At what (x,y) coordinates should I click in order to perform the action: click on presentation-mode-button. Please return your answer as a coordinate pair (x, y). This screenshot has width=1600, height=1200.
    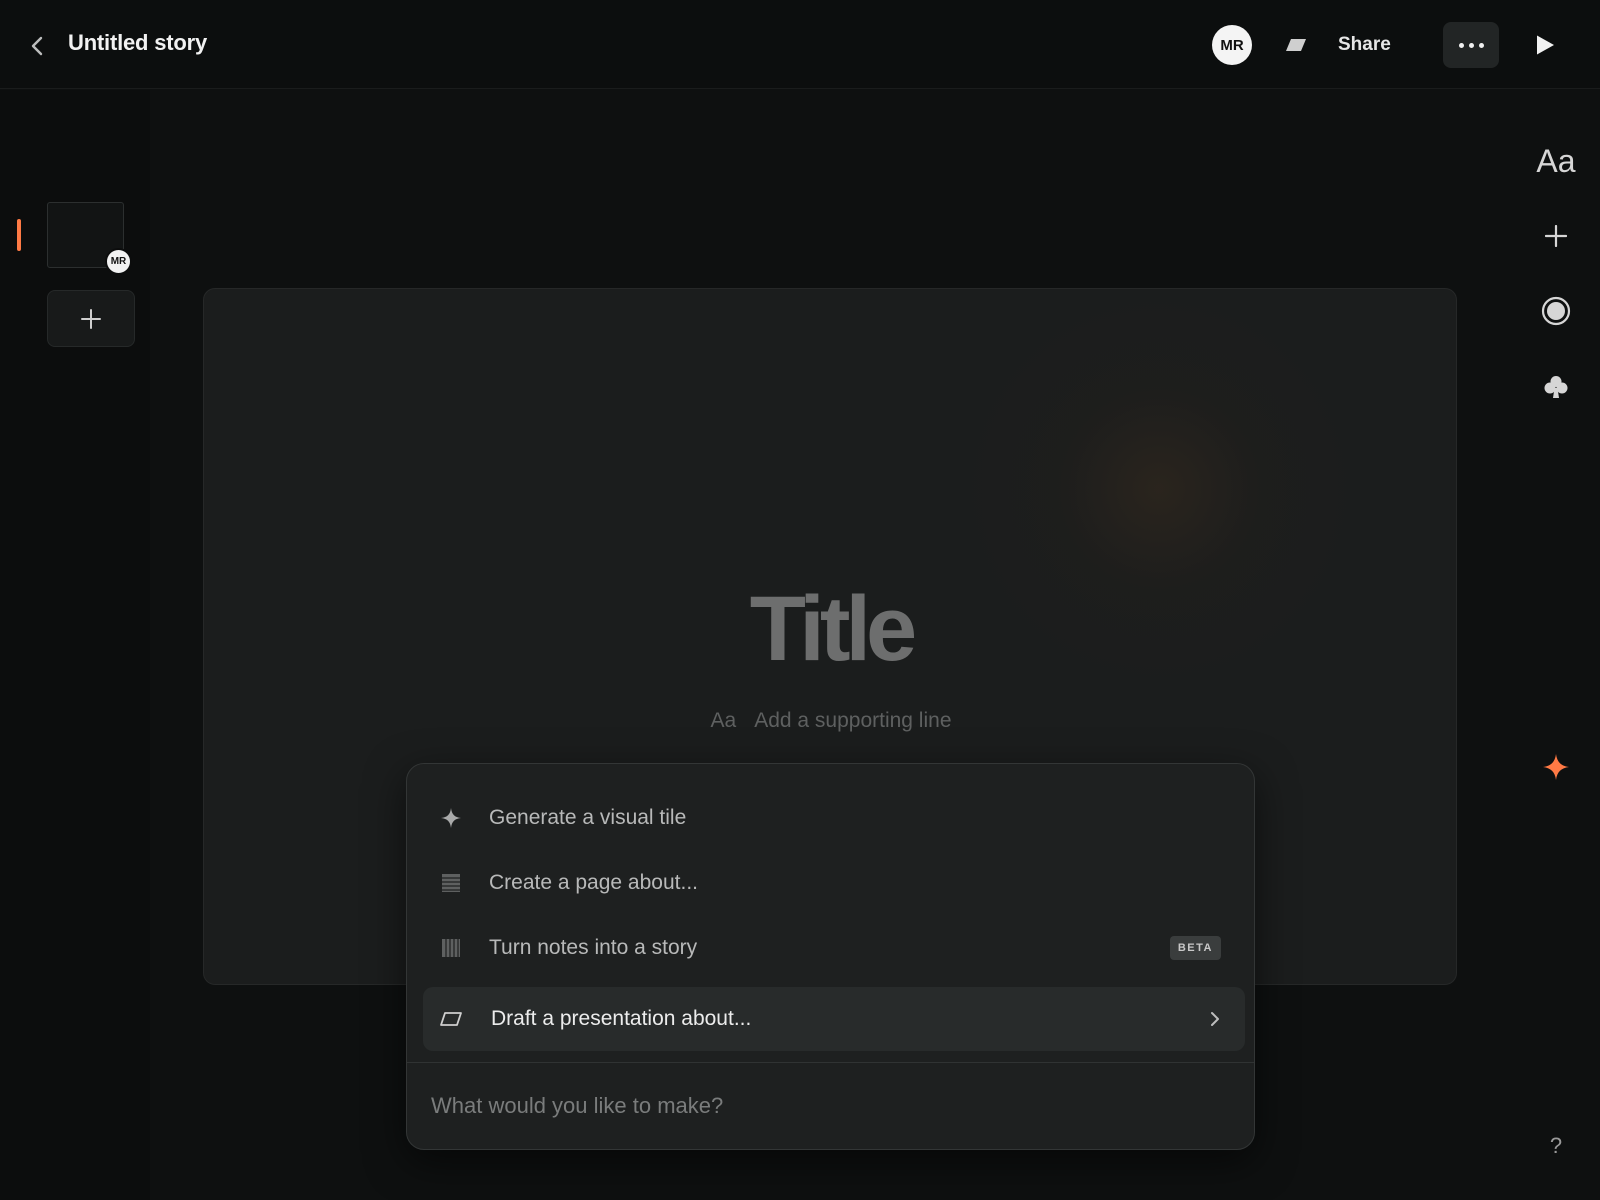
    Looking at the image, I should click on (1296, 45).